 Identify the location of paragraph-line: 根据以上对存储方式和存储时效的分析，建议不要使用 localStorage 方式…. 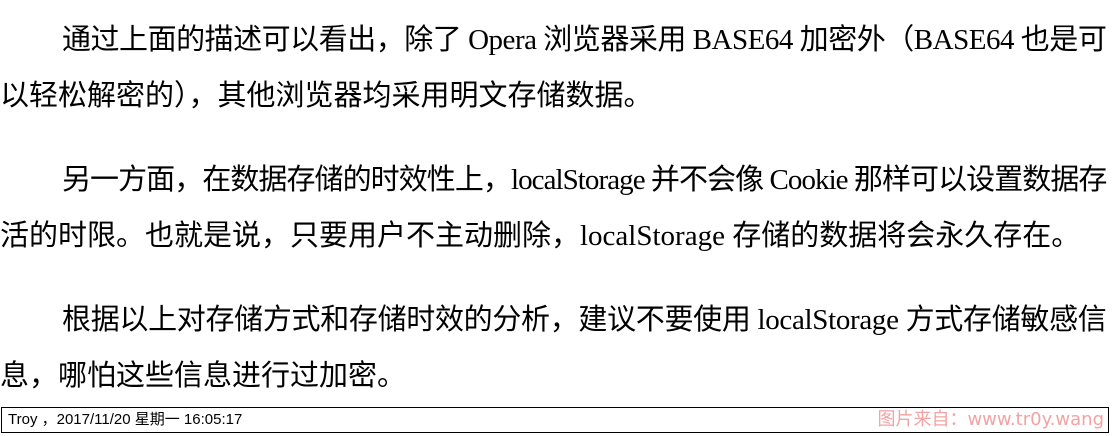
(584, 320).